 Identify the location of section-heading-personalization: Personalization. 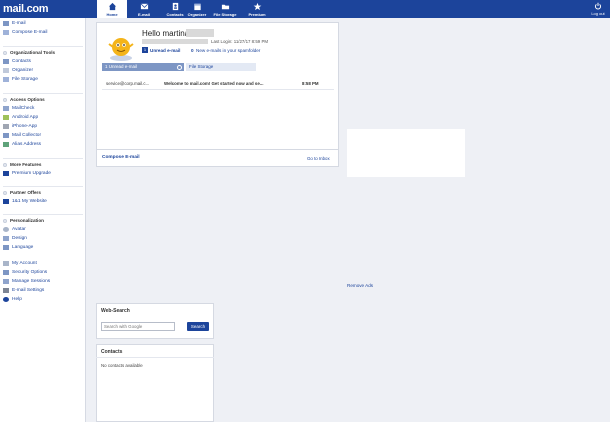
(23, 220).